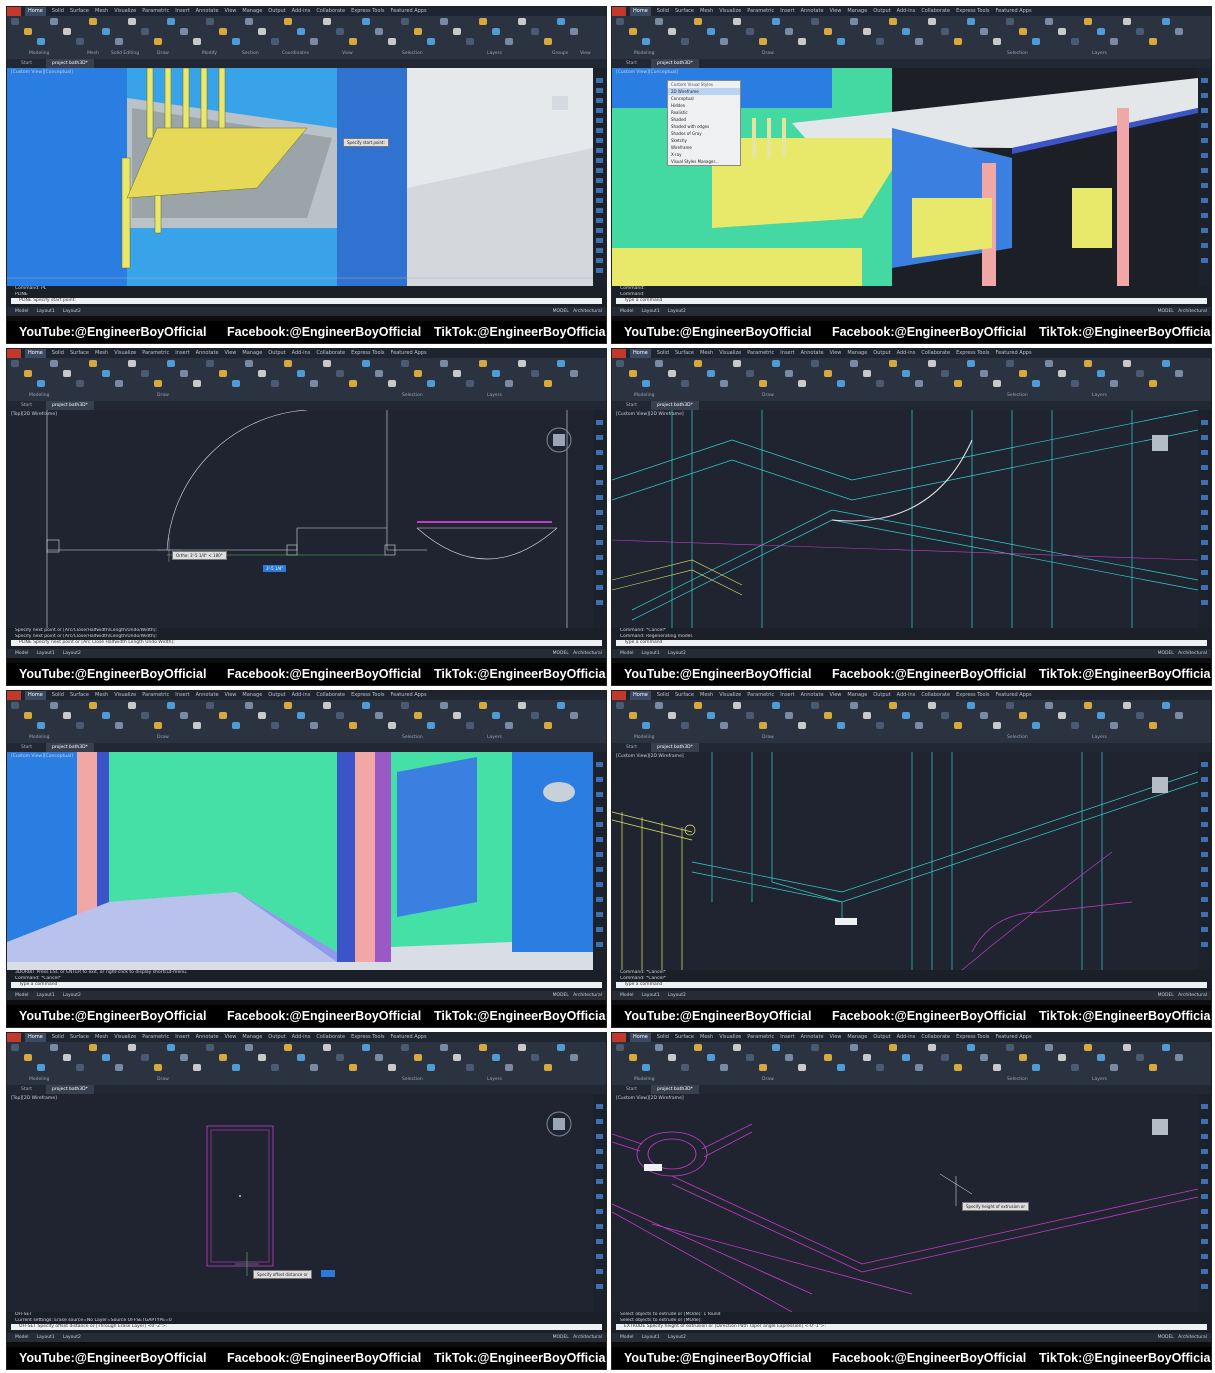 The image size is (1215, 1373). What do you see at coordinates (207, 695) in the screenshot?
I see `tab-annotate: Annotate` at bounding box center [207, 695].